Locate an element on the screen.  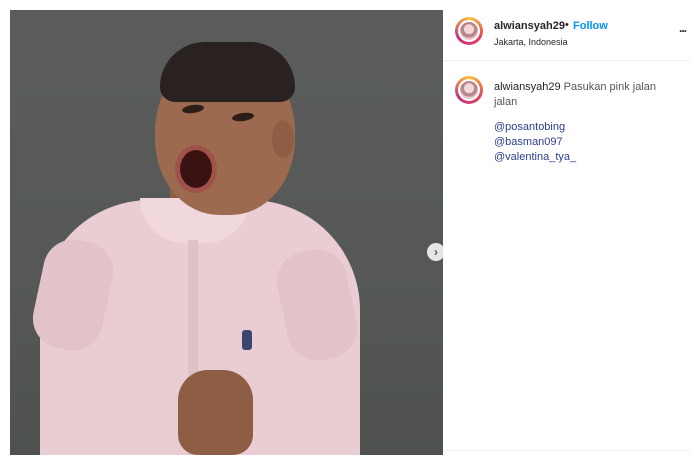
avatar is located at coordinates (469, 31).